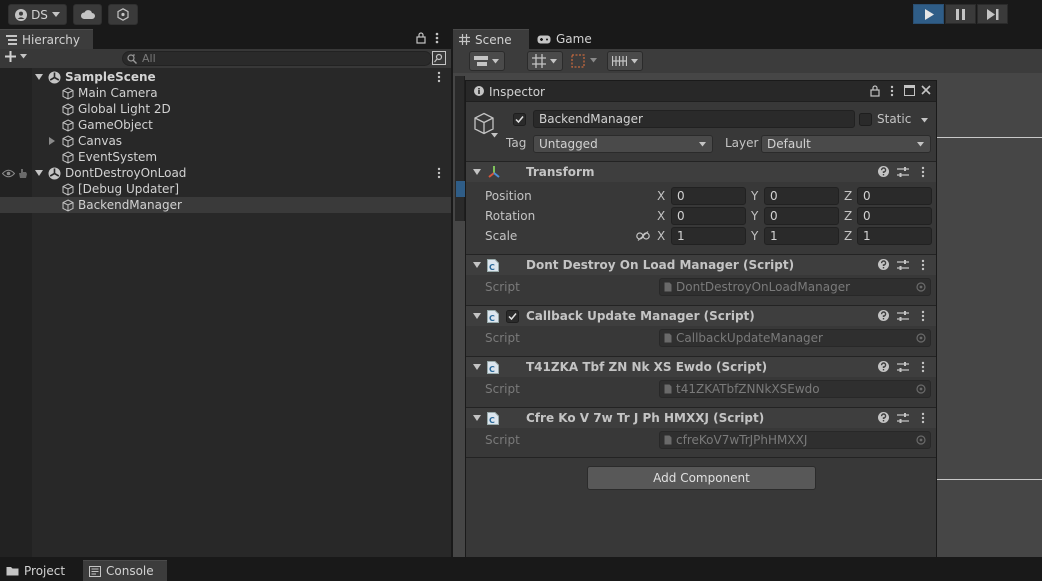  I want to click on transform-header: Transform, so click(701, 171).